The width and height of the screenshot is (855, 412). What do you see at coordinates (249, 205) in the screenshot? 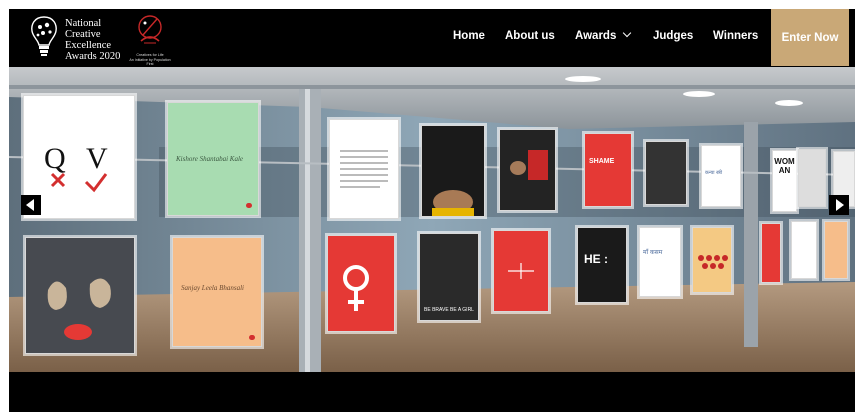
I see `poster-2-mark` at bounding box center [249, 205].